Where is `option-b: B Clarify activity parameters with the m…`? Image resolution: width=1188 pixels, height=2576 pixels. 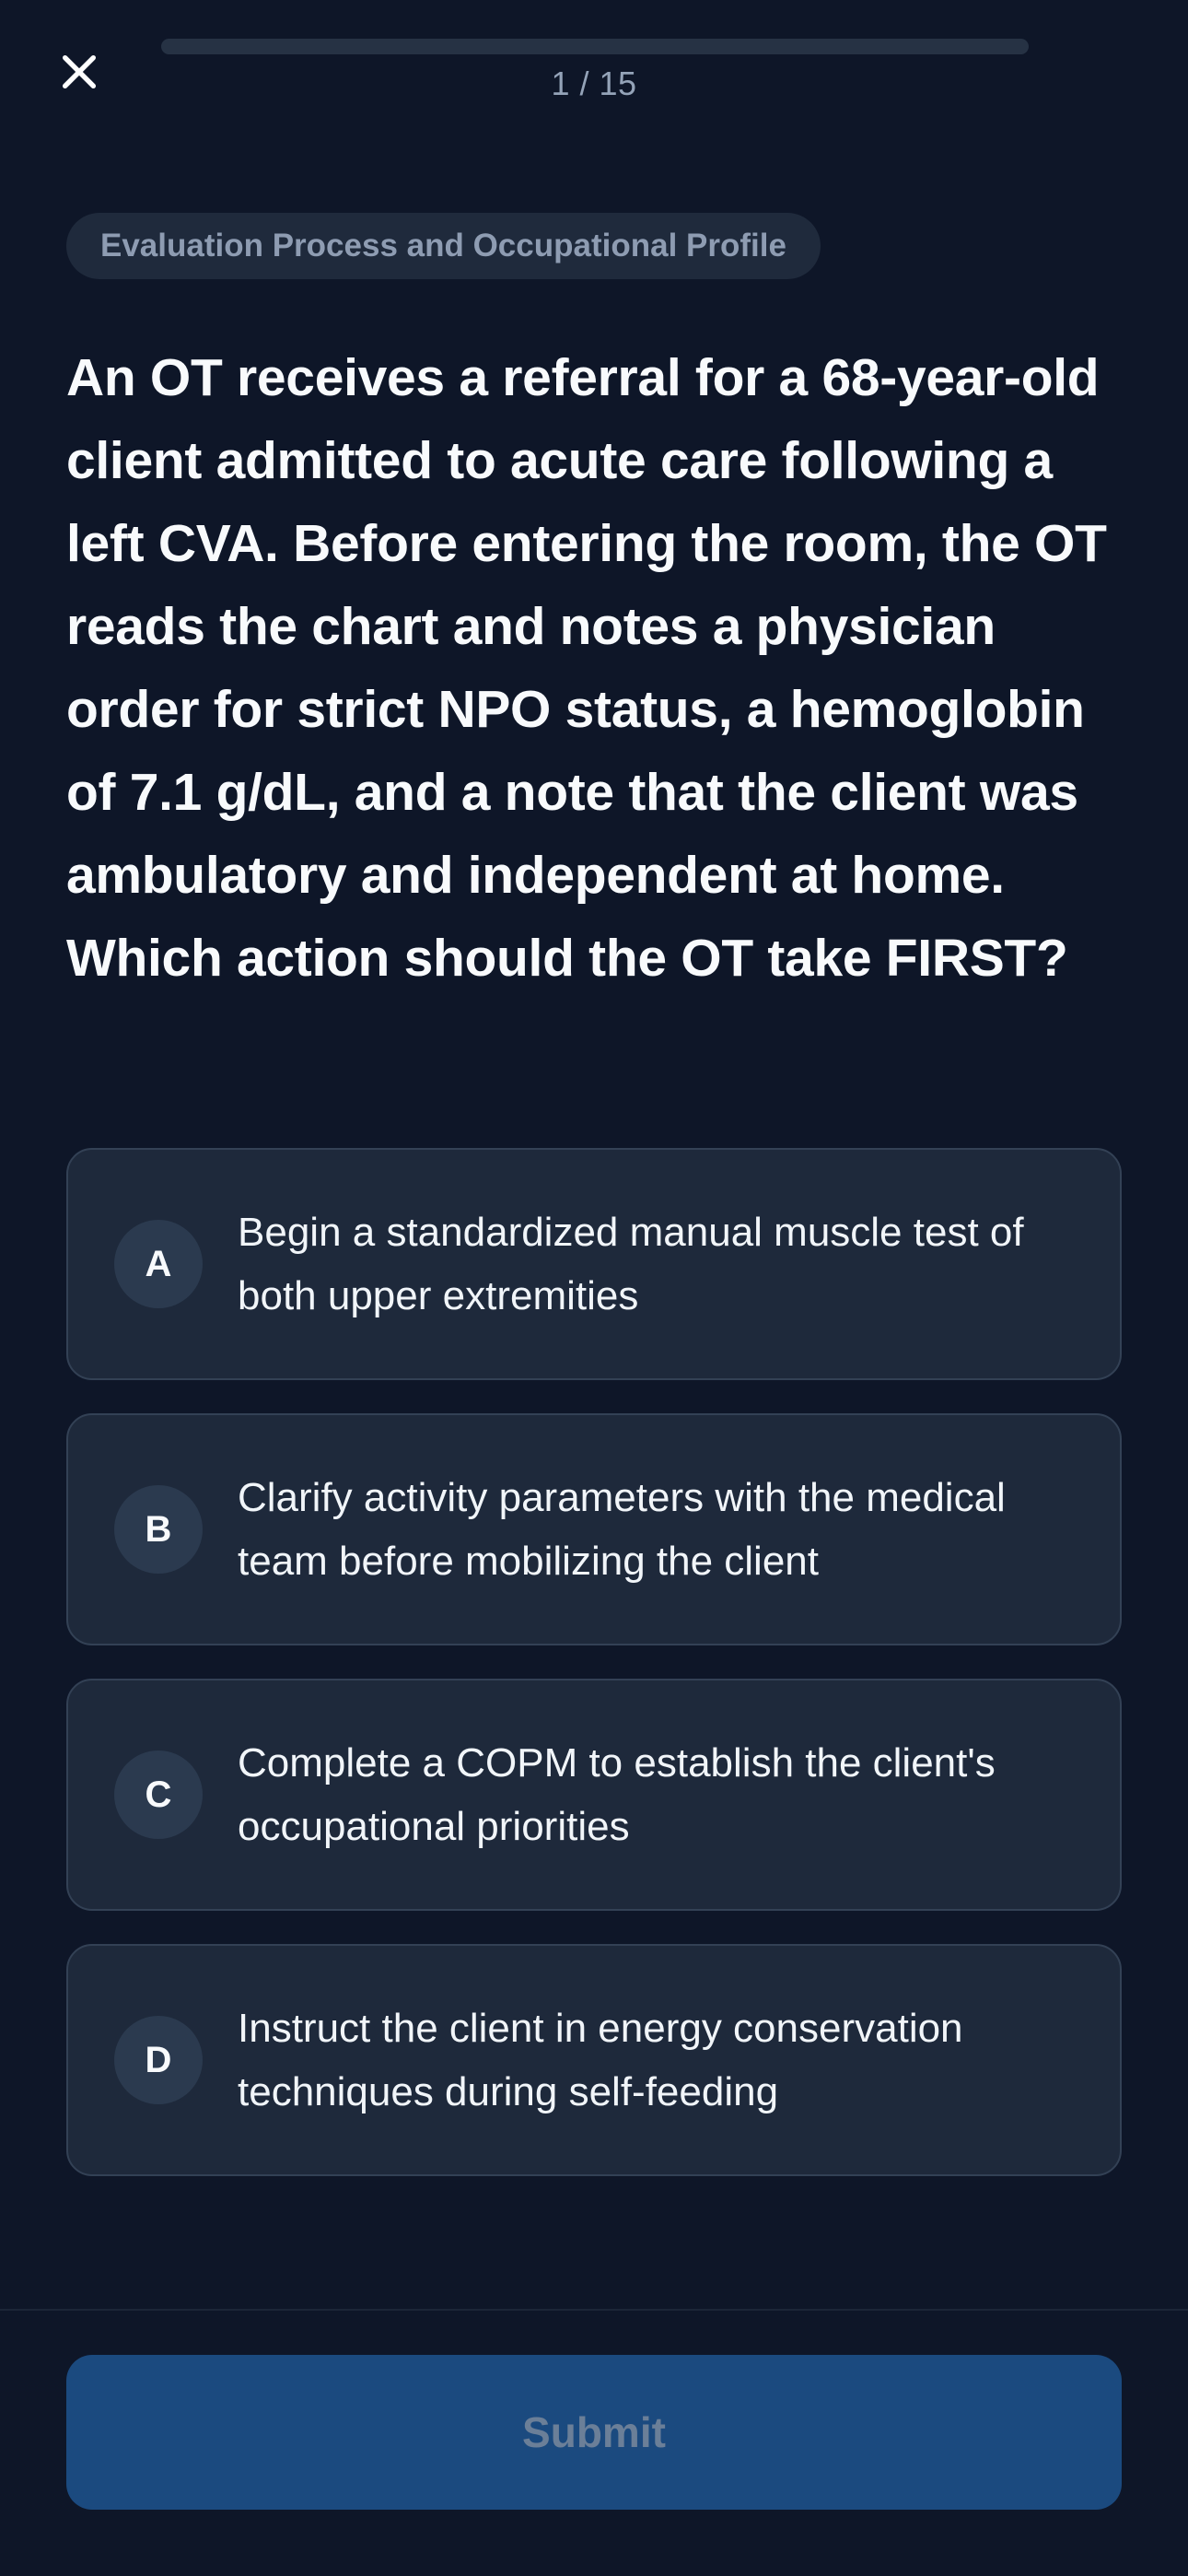
option-b: B Clarify activity parameters with the m… is located at coordinates (594, 1529).